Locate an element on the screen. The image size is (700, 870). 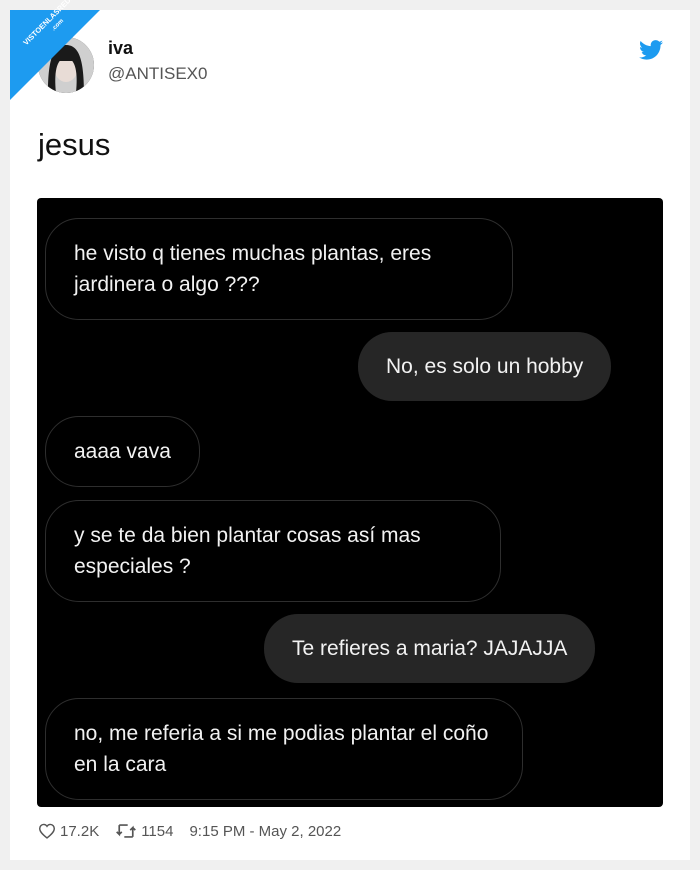
like-button: 17.2K is located at coordinates (68, 831).